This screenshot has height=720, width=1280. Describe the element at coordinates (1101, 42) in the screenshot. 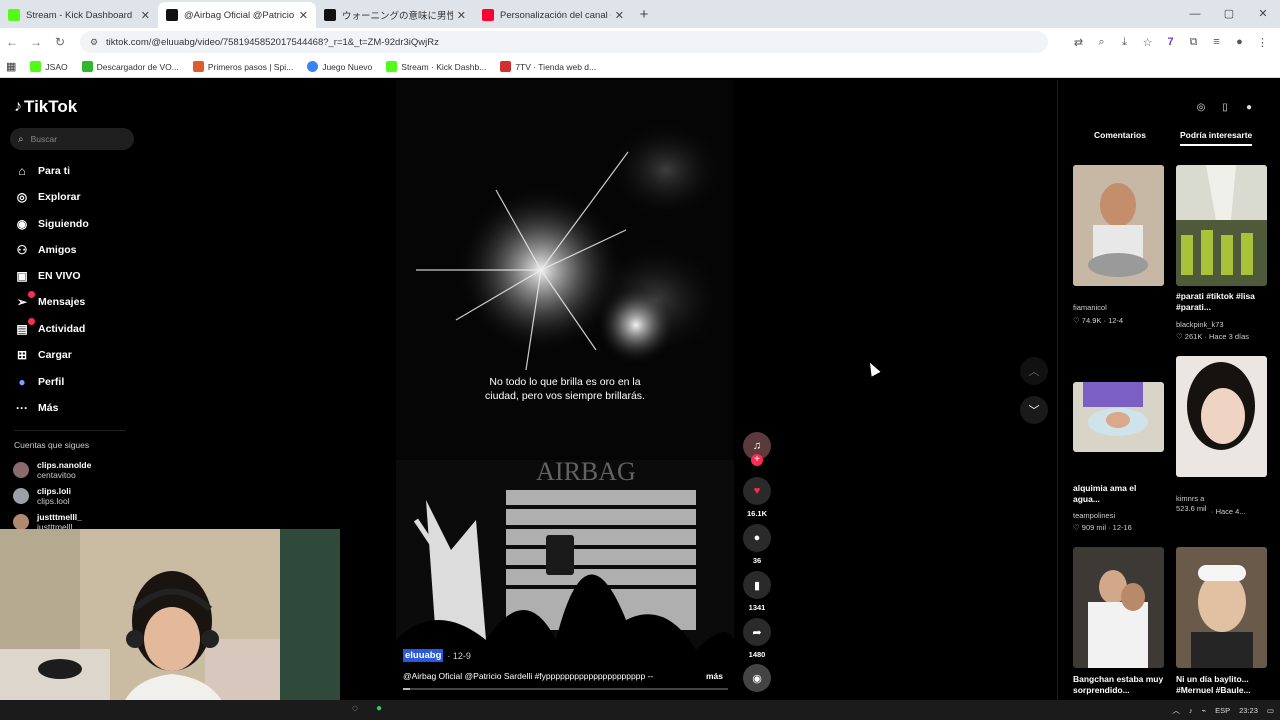

I see `zoom-icon: ⌕` at that location.